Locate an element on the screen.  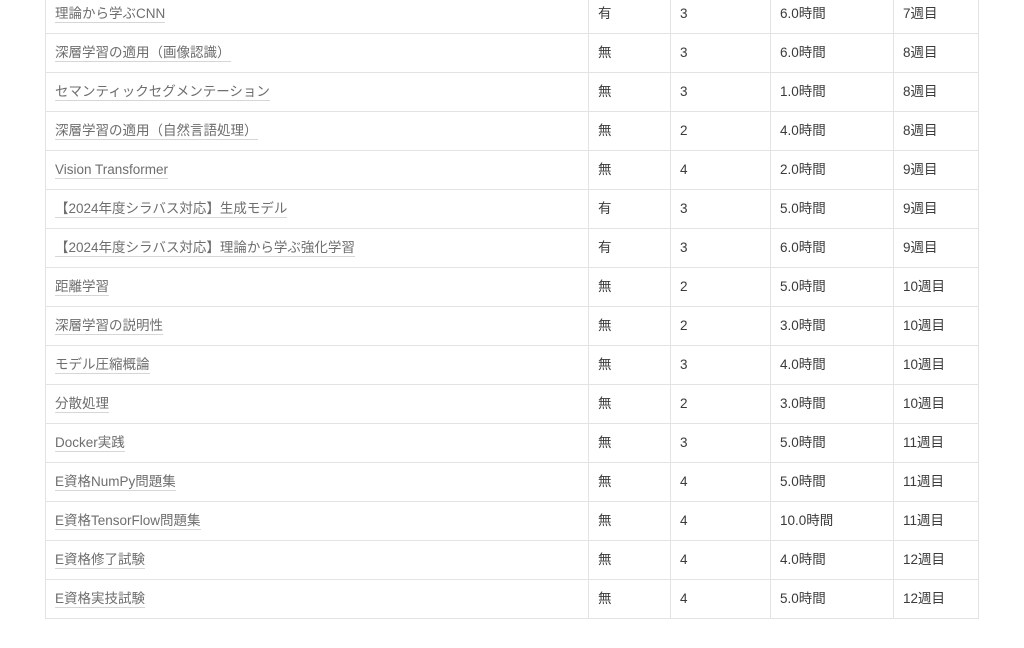
course-name-cell: Vision Transformer is located at coordinates (317, 170).